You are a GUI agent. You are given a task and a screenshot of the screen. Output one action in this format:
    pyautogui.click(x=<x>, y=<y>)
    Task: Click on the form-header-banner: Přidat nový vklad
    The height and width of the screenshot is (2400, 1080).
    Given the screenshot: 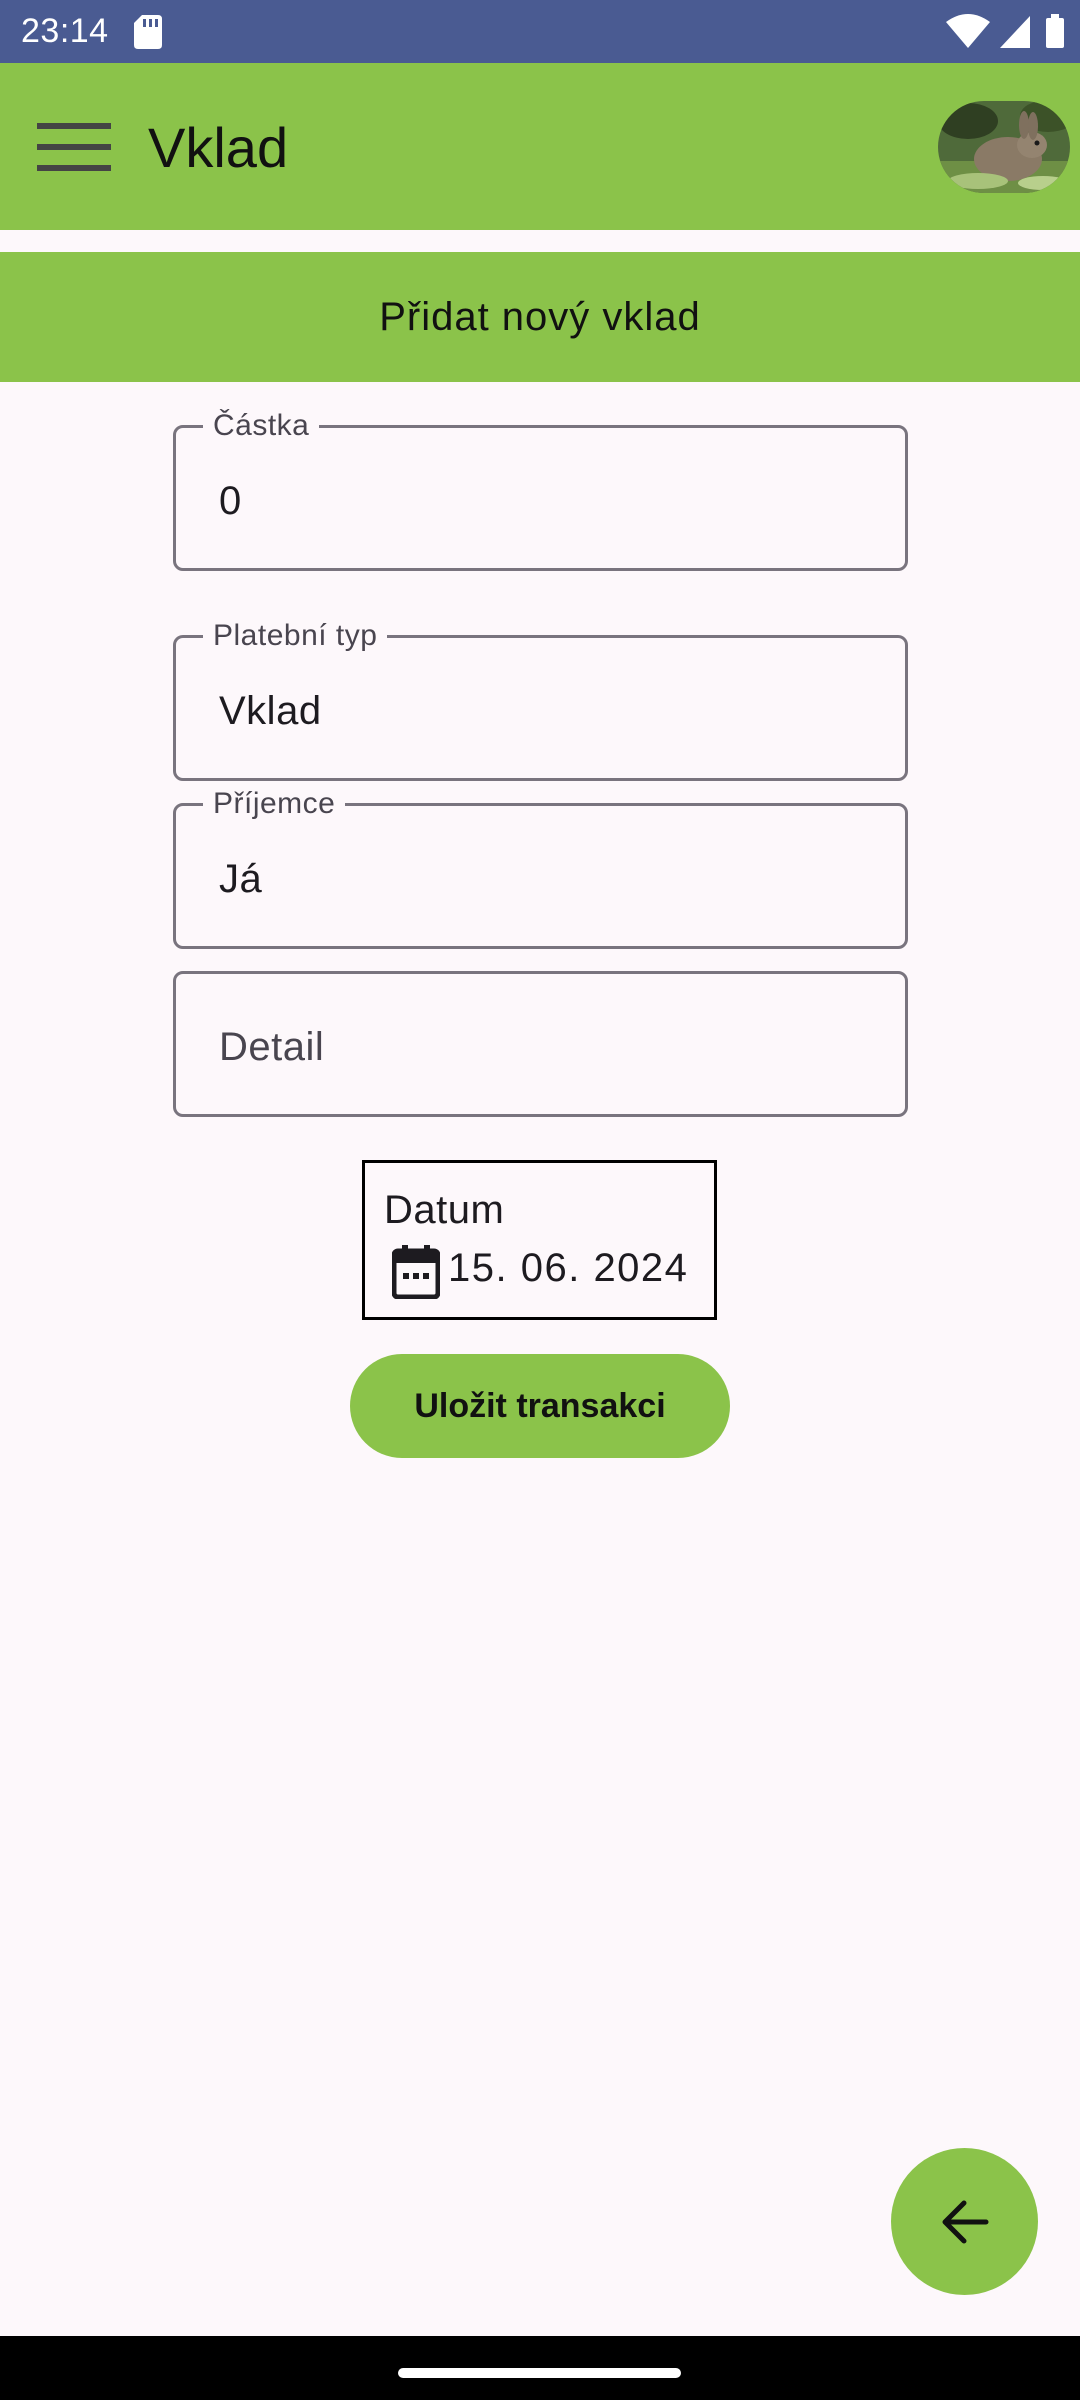 What is the action you would take?
    pyautogui.click(x=540, y=317)
    